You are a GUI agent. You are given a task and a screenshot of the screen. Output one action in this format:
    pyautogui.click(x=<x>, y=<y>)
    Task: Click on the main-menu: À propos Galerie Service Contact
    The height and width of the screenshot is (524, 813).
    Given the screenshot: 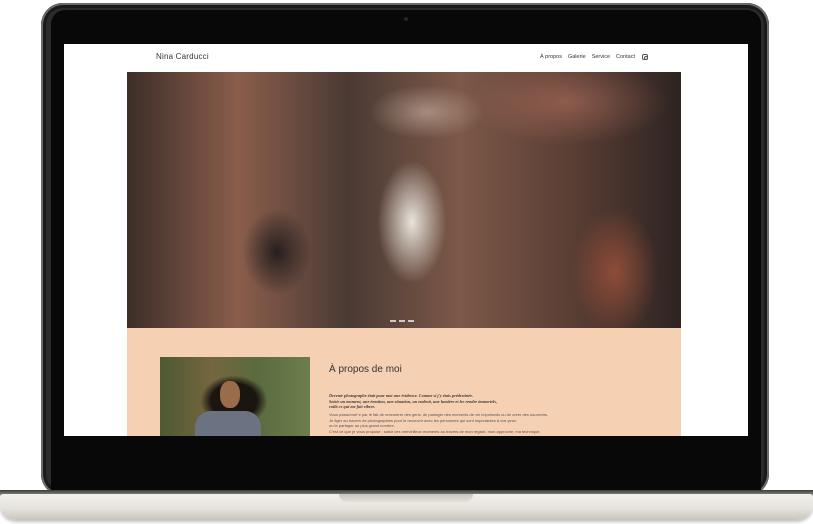 What is the action you would take?
    pyautogui.click(x=594, y=57)
    